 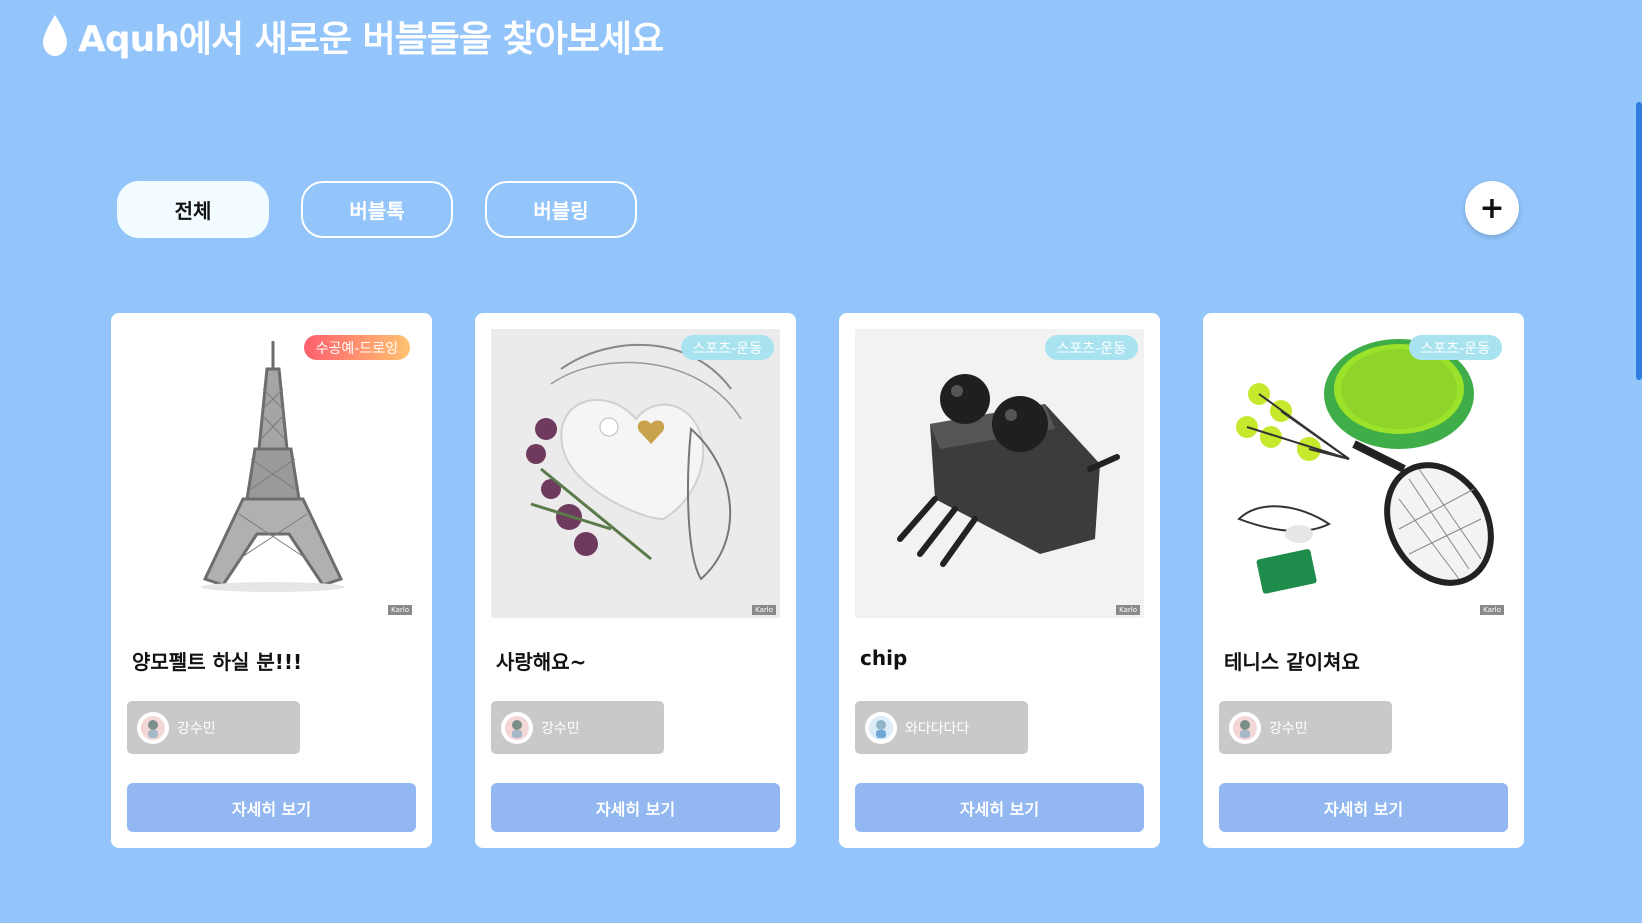 What do you see at coordinates (193, 209) in the screenshot?
I see `filter-tab-all: 전체` at bounding box center [193, 209].